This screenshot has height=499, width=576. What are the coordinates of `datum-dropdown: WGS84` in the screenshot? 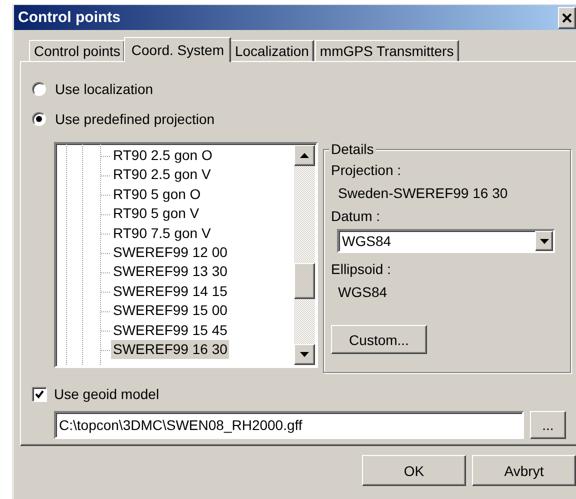 It's located at (446, 241).